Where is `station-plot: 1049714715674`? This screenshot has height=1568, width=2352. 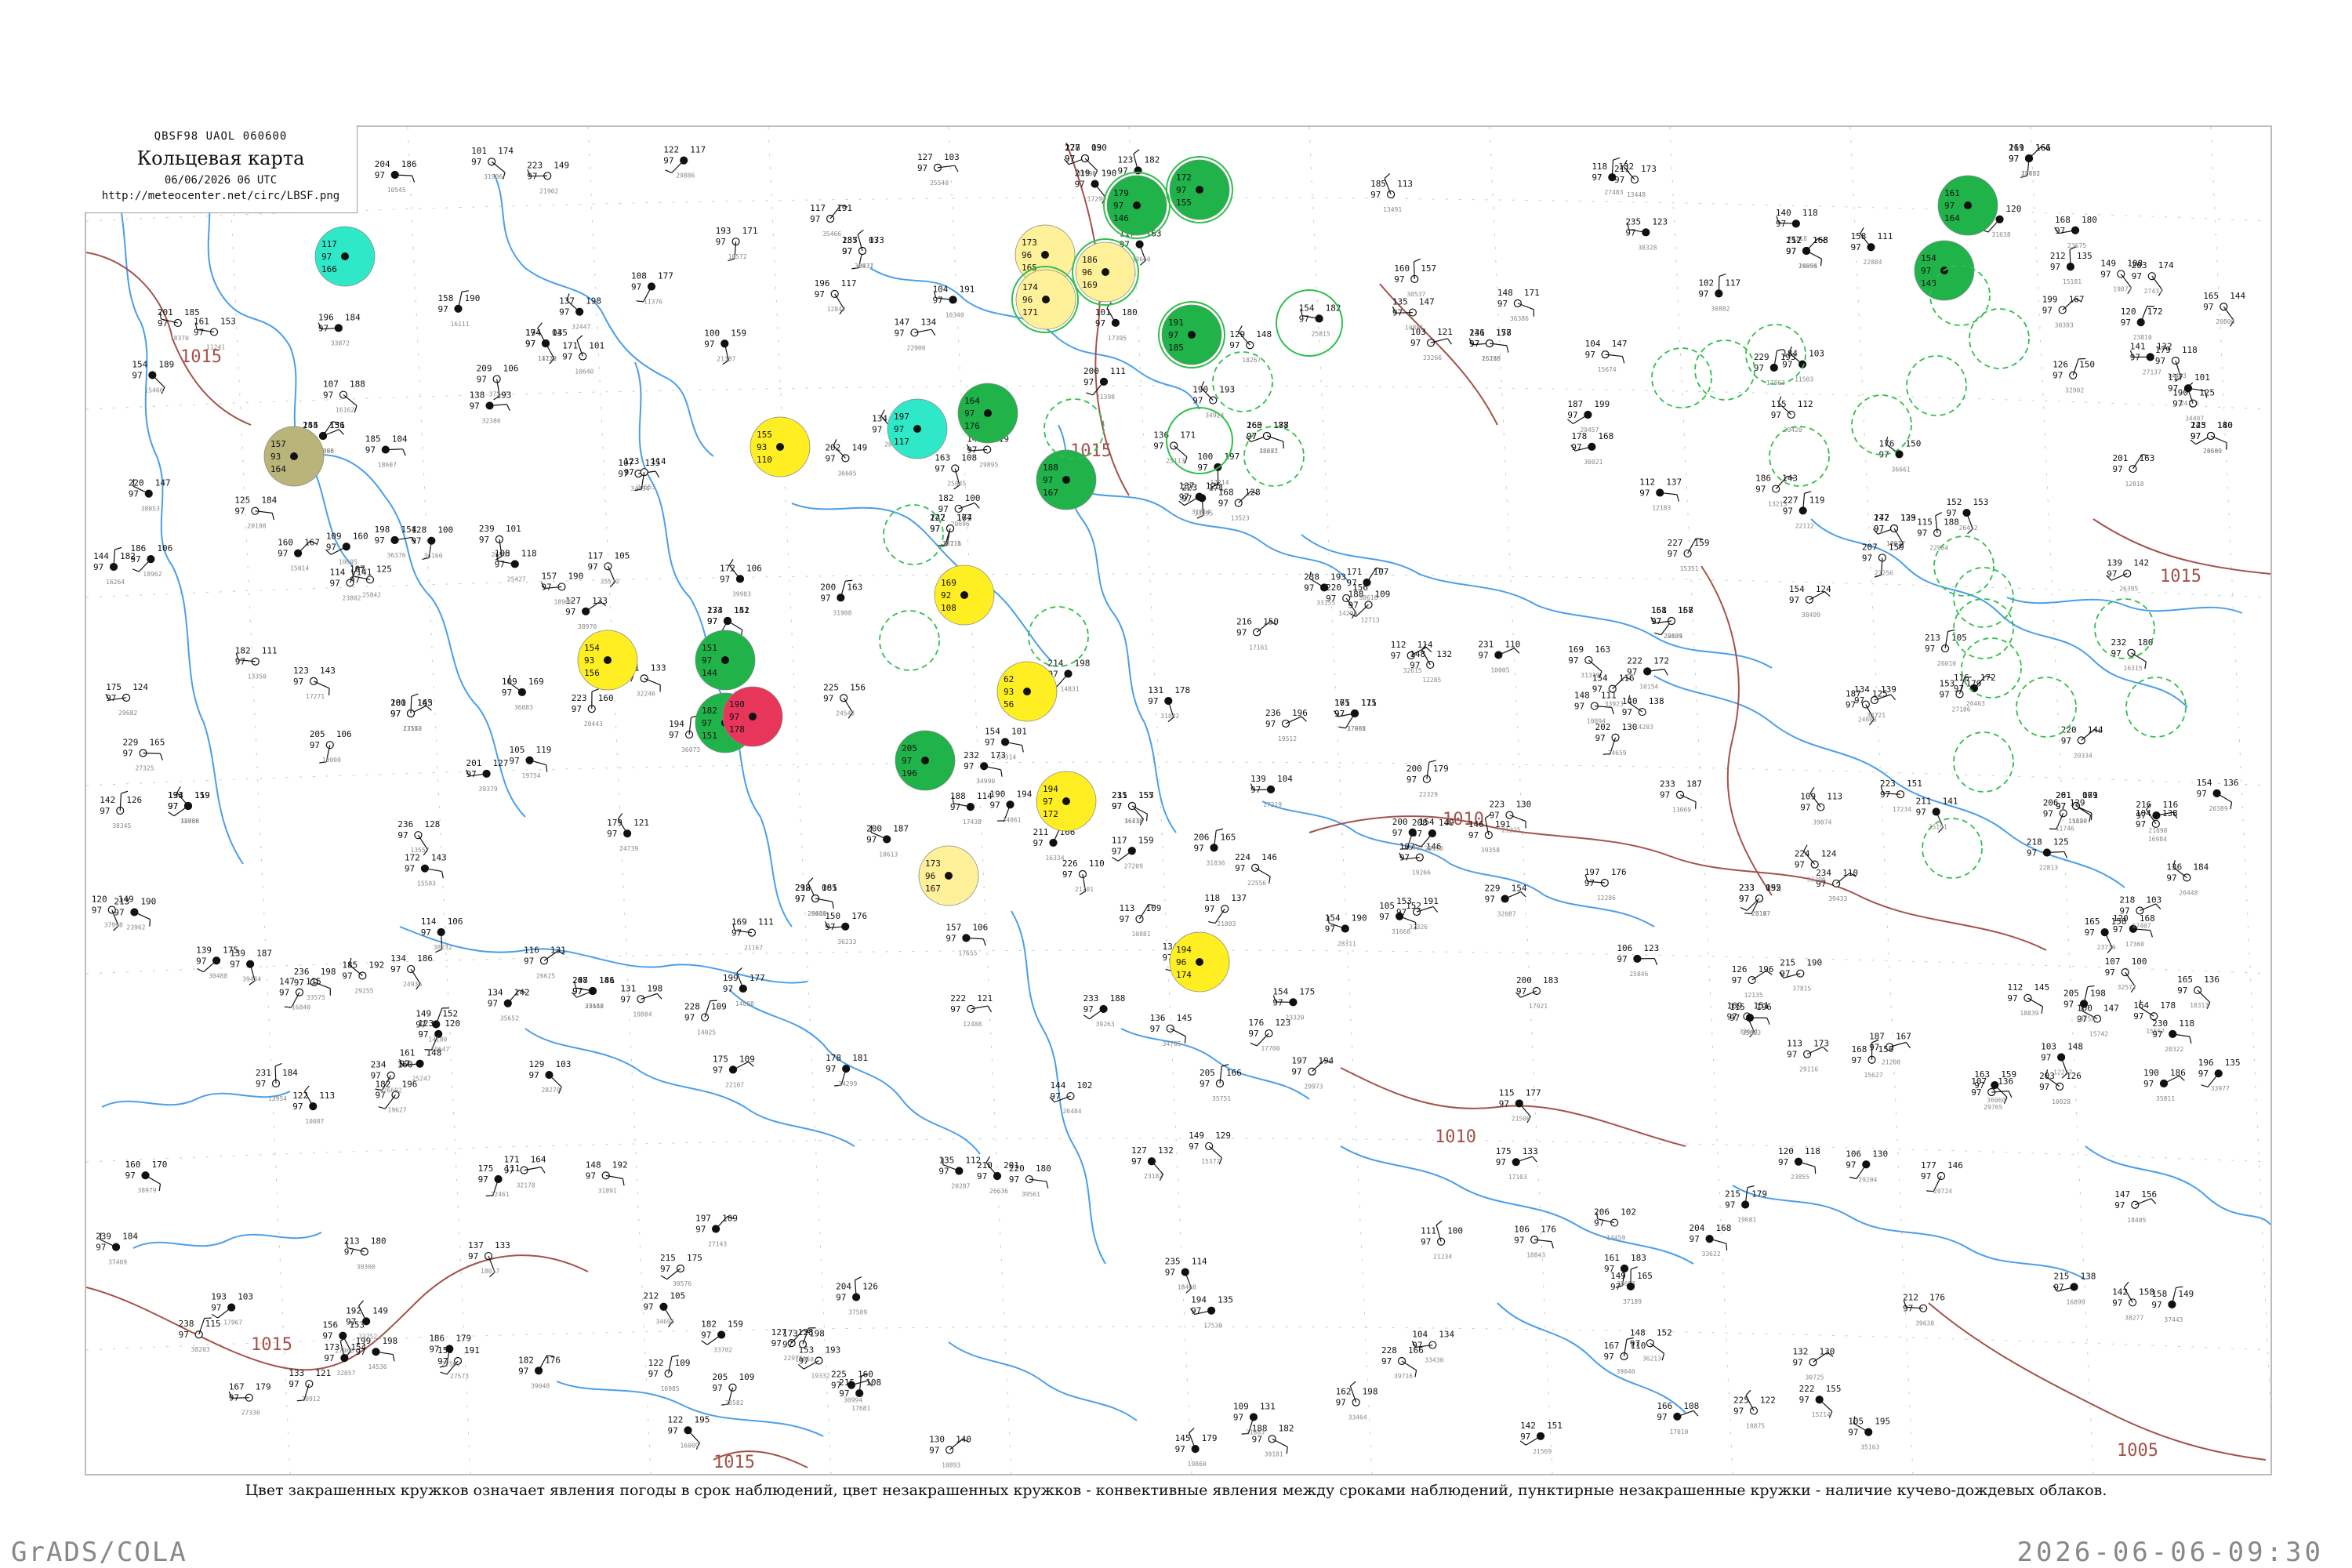 station-plot: 1049714715674 is located at coordinates (1606, 356).